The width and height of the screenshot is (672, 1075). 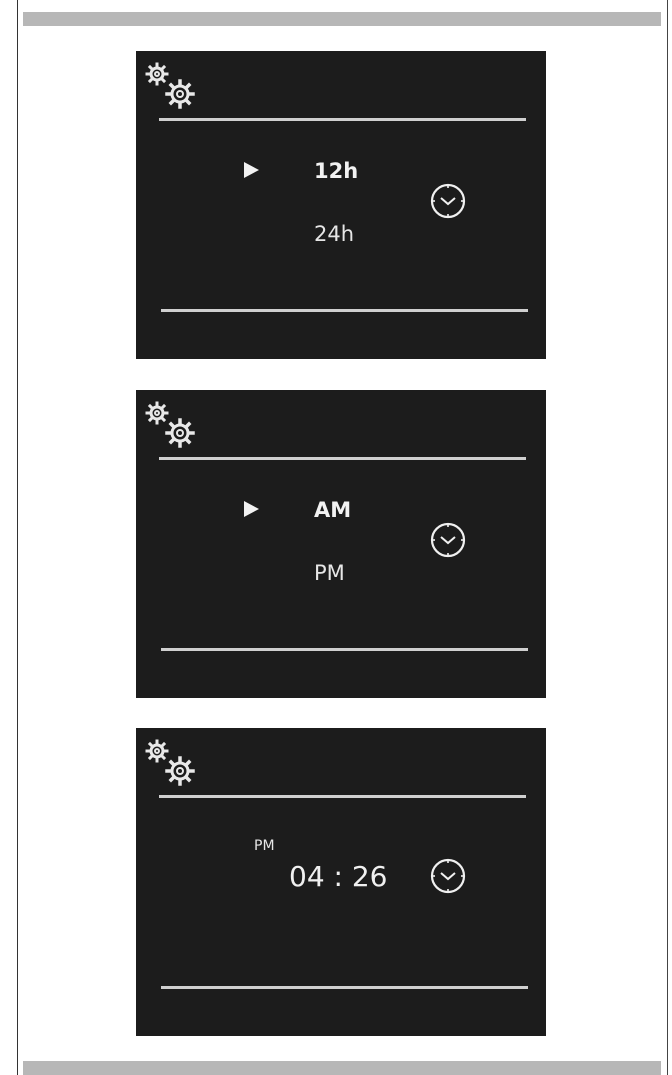 I want to click on option-selected: 12h, so click(x=336, y=171).